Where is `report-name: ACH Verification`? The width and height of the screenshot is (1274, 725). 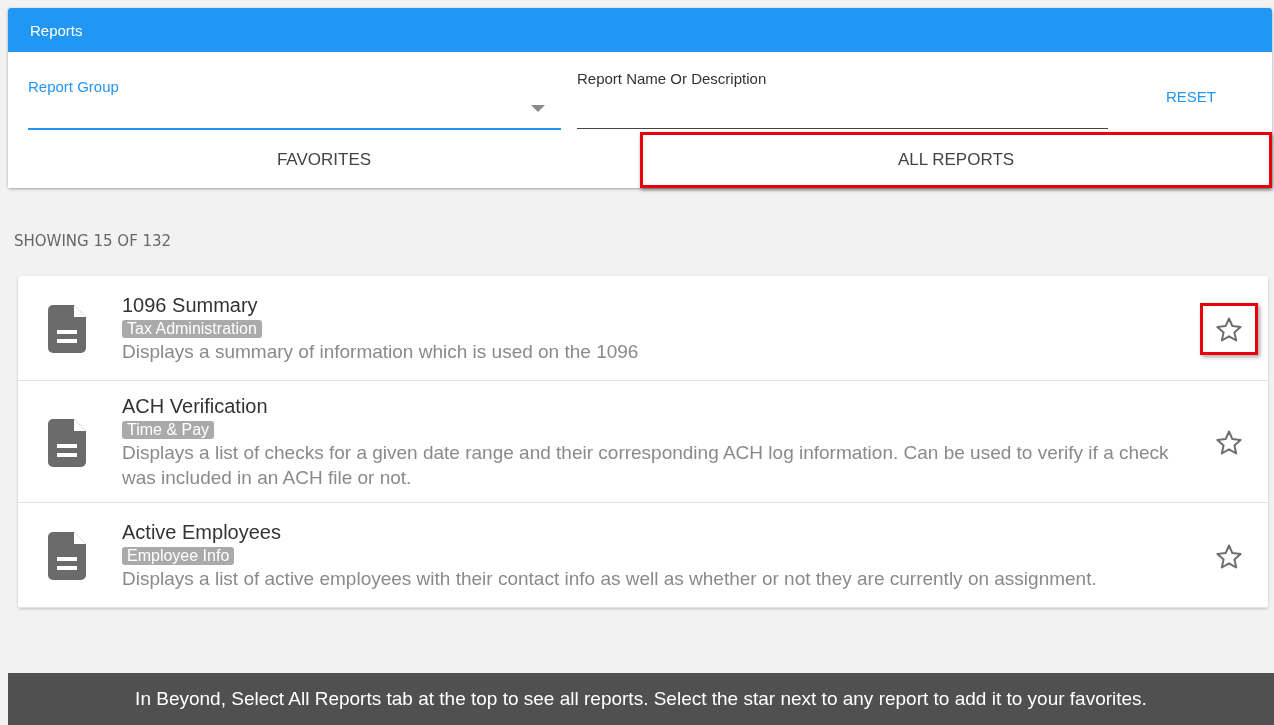
report-name: ACH Verification is located at coordinates (195, 406).